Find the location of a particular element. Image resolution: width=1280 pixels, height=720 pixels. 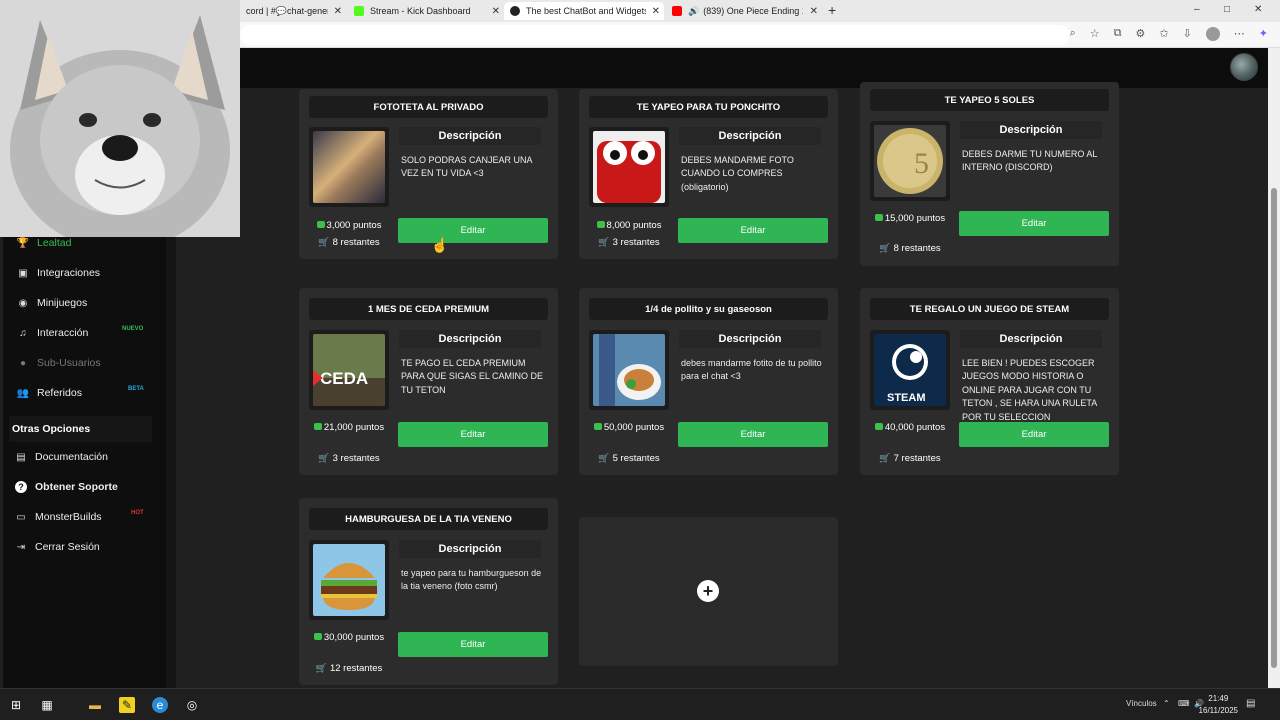

profile-avatar is located at coordinates (1212, 34).